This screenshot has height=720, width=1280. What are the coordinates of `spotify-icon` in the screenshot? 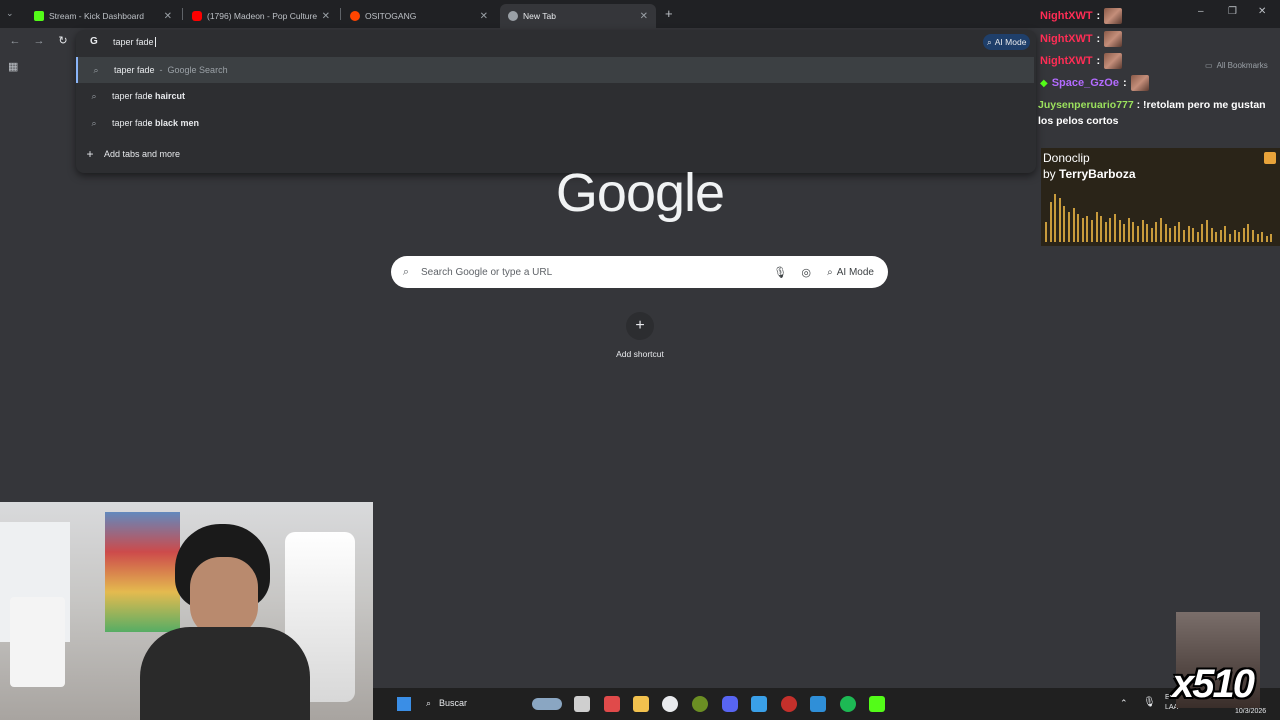 It's located at (848, 704).